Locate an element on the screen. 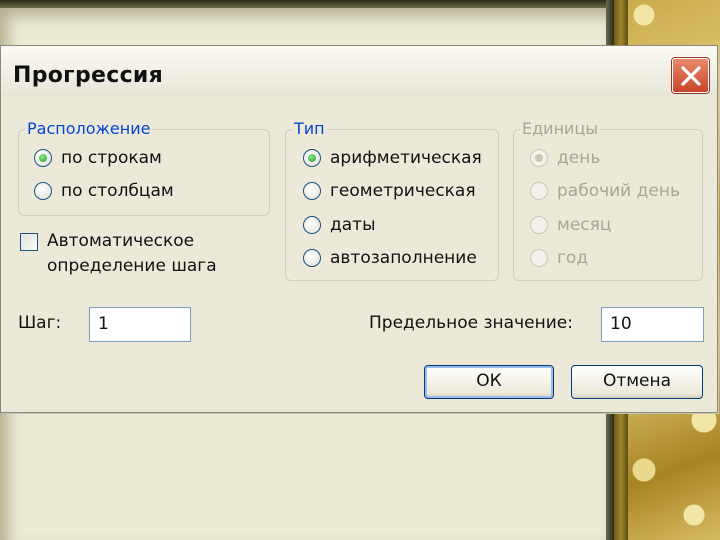 The width and height of the screenshot is (720, 540). radio-workday-label: рабочий день is located at coordinates (618, 191).